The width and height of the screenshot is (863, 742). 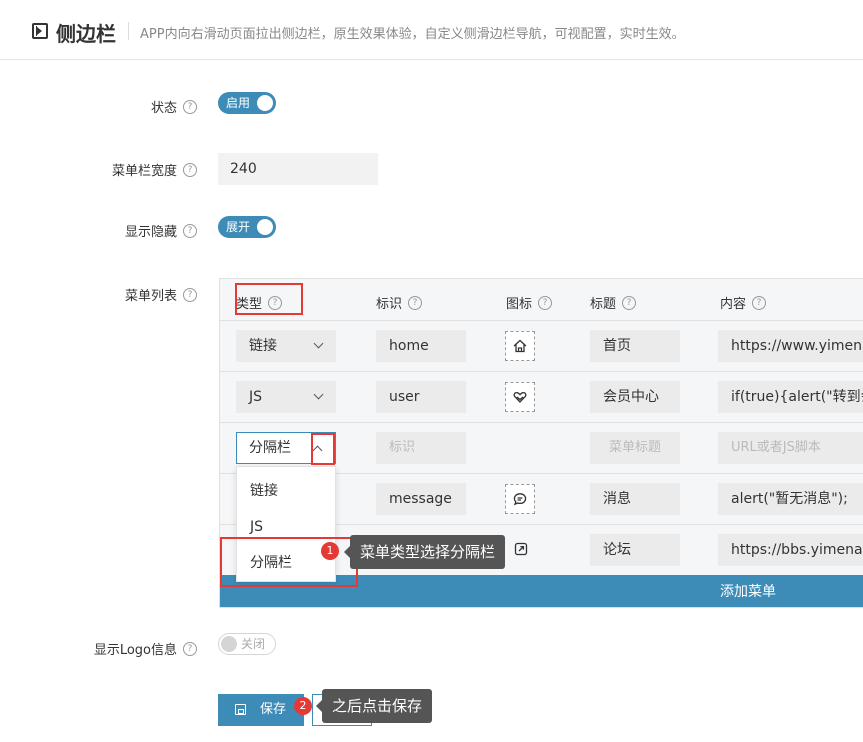 I want to click on col-header-icon-text: 图标, so click(x=519, y=304).